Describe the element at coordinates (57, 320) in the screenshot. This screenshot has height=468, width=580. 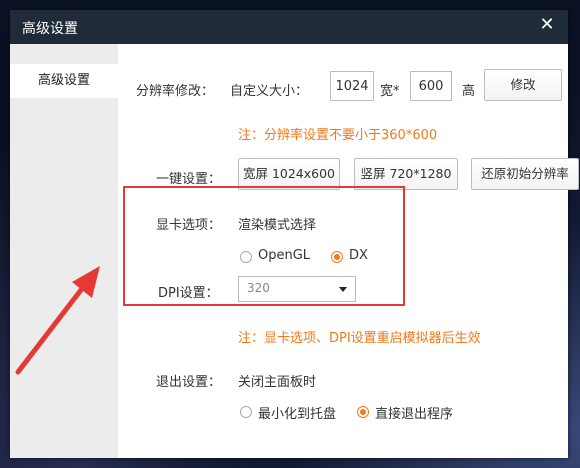
I see `annotation-arrow-icon` at that location.